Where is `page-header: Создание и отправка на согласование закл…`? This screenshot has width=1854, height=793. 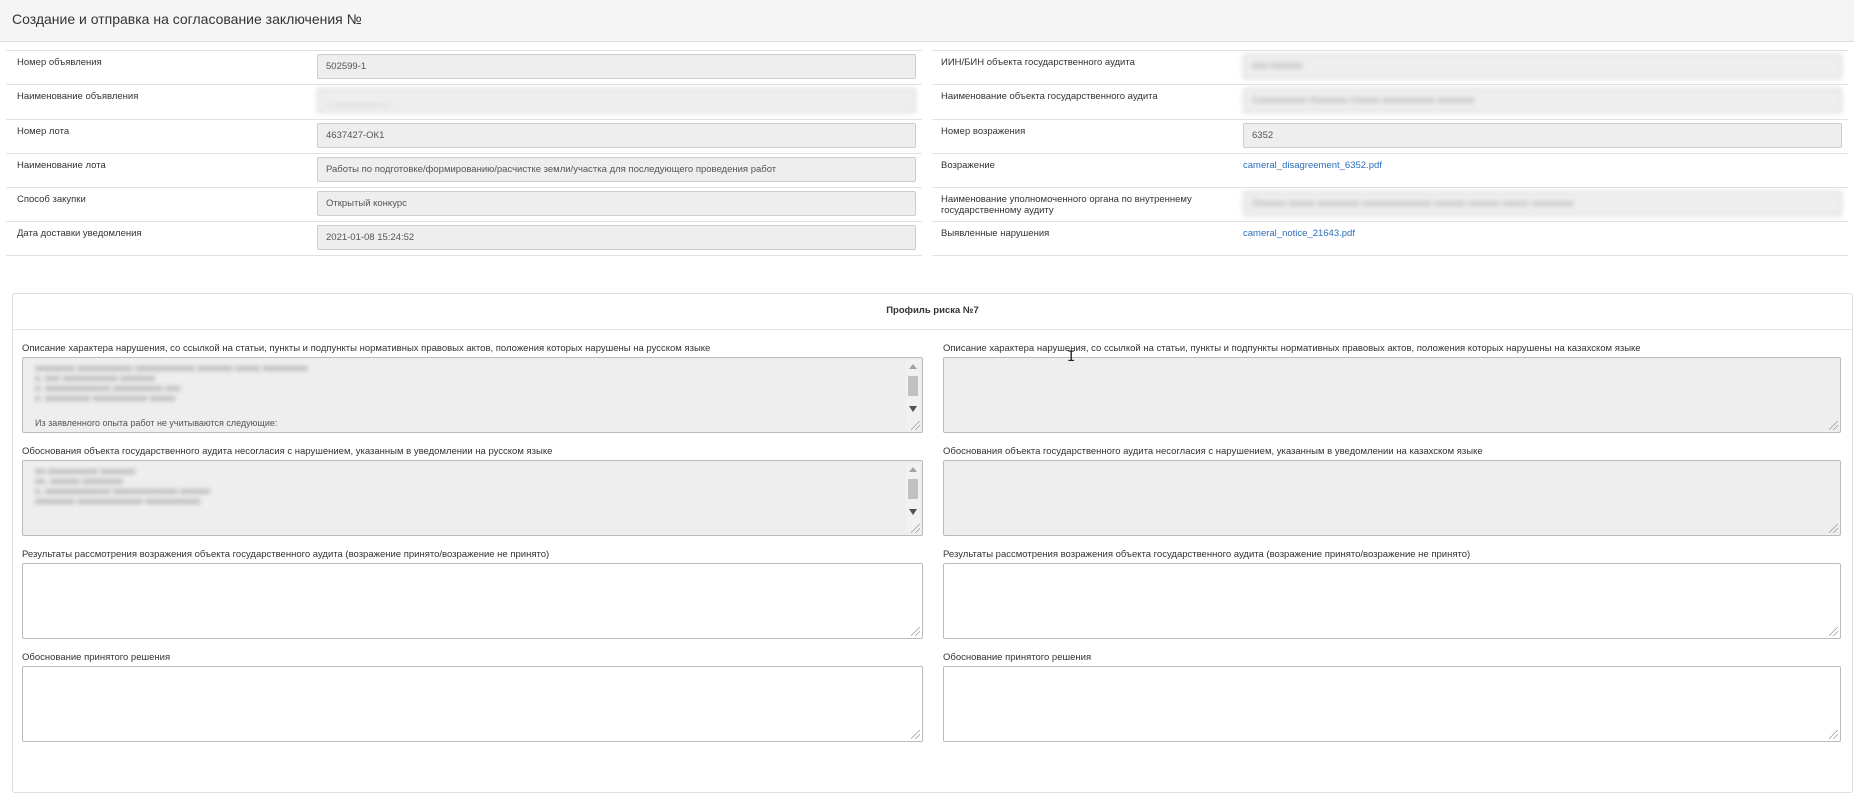 page-header: Создание и отправка на согласование закл… is located at coordinates (927, 21).